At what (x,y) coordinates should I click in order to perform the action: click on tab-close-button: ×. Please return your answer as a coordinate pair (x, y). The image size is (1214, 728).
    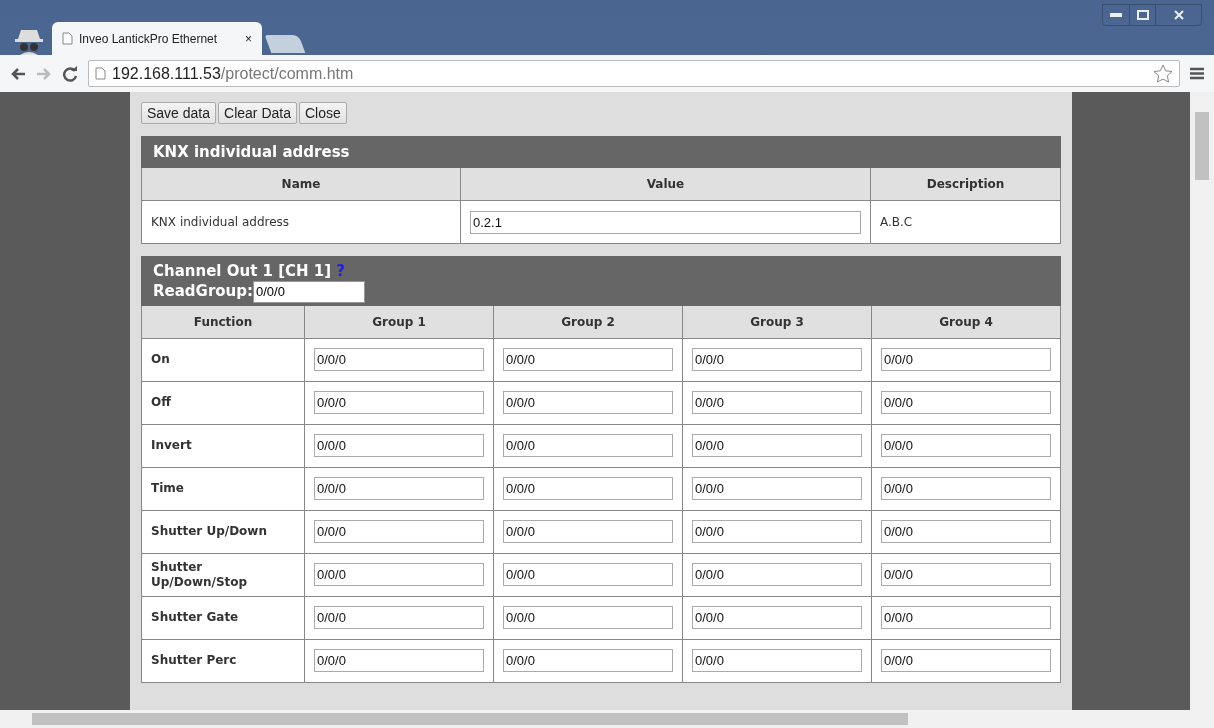
    Looking at the image, I should click on (248, 38).